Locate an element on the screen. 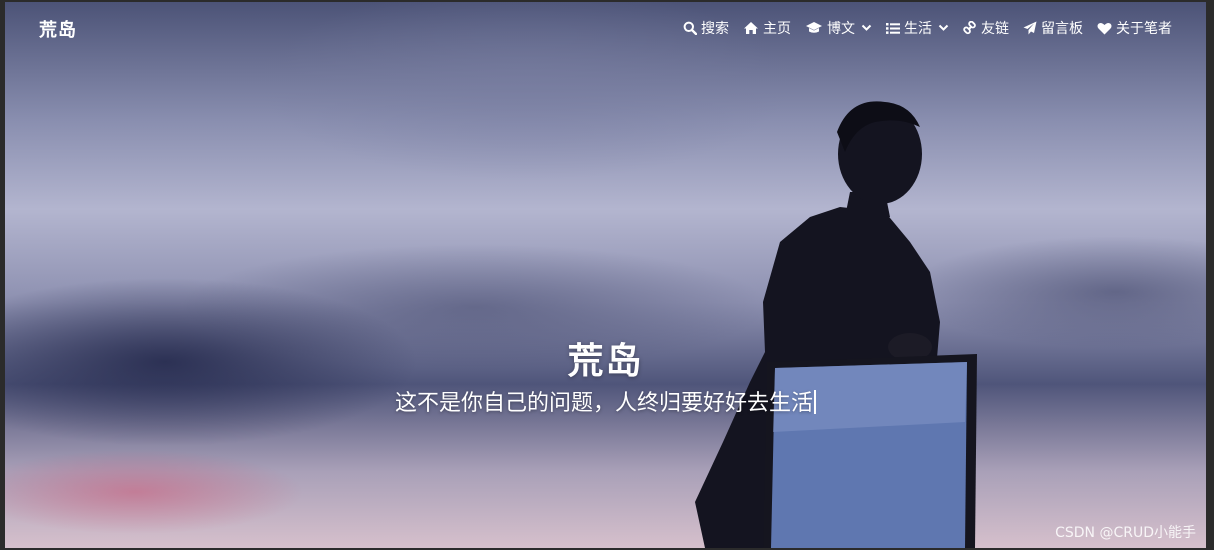 The image size is (1214, 550). paper-plane-icon is located at coordinates (1030, 28).